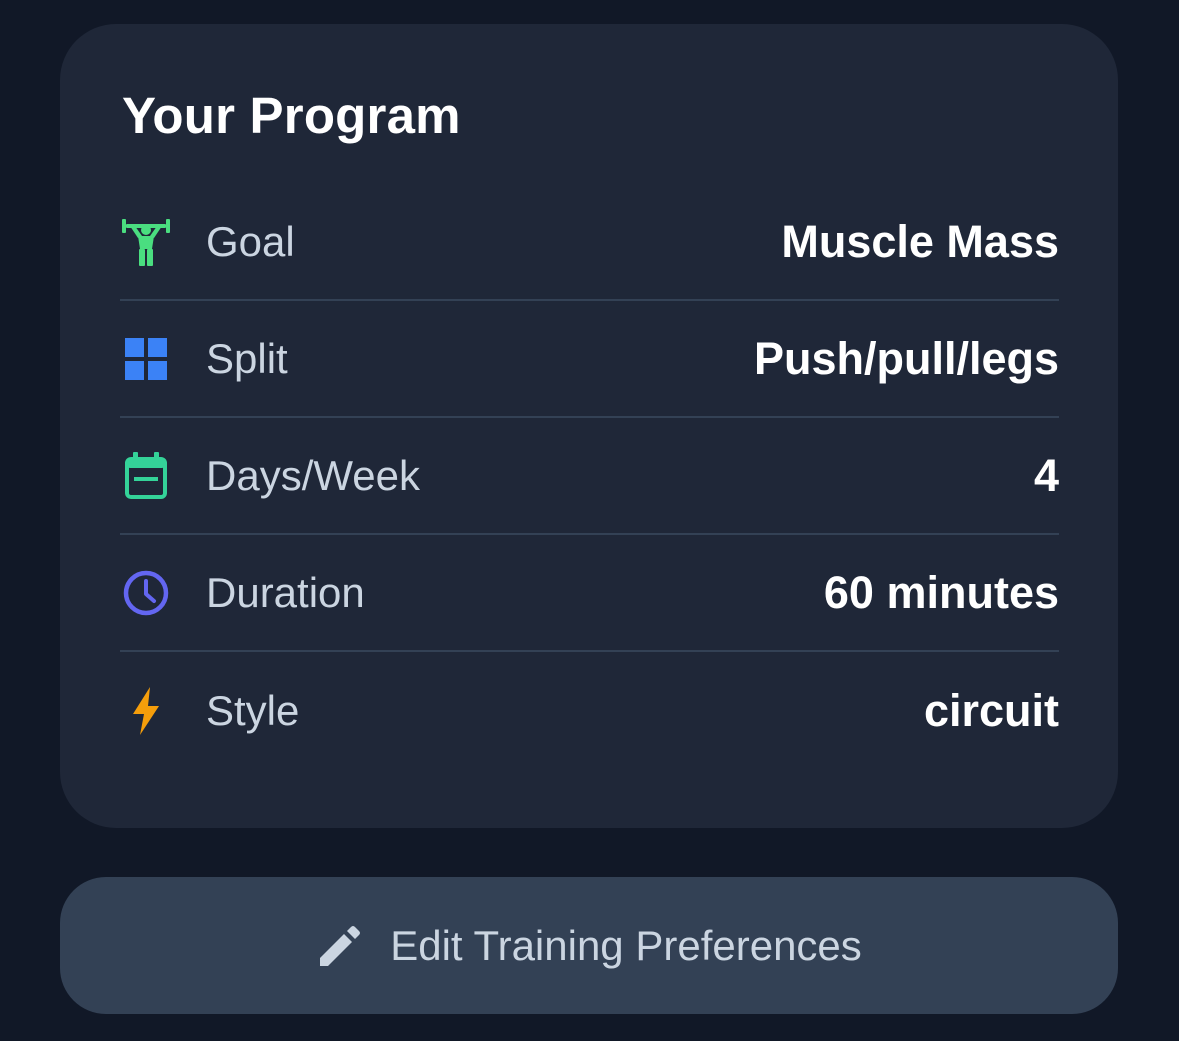 This screenshot has height=1041, width=1179. Describe the element at coordinates (146, 593) in the screenshot. I see `clock-icon` at that location.